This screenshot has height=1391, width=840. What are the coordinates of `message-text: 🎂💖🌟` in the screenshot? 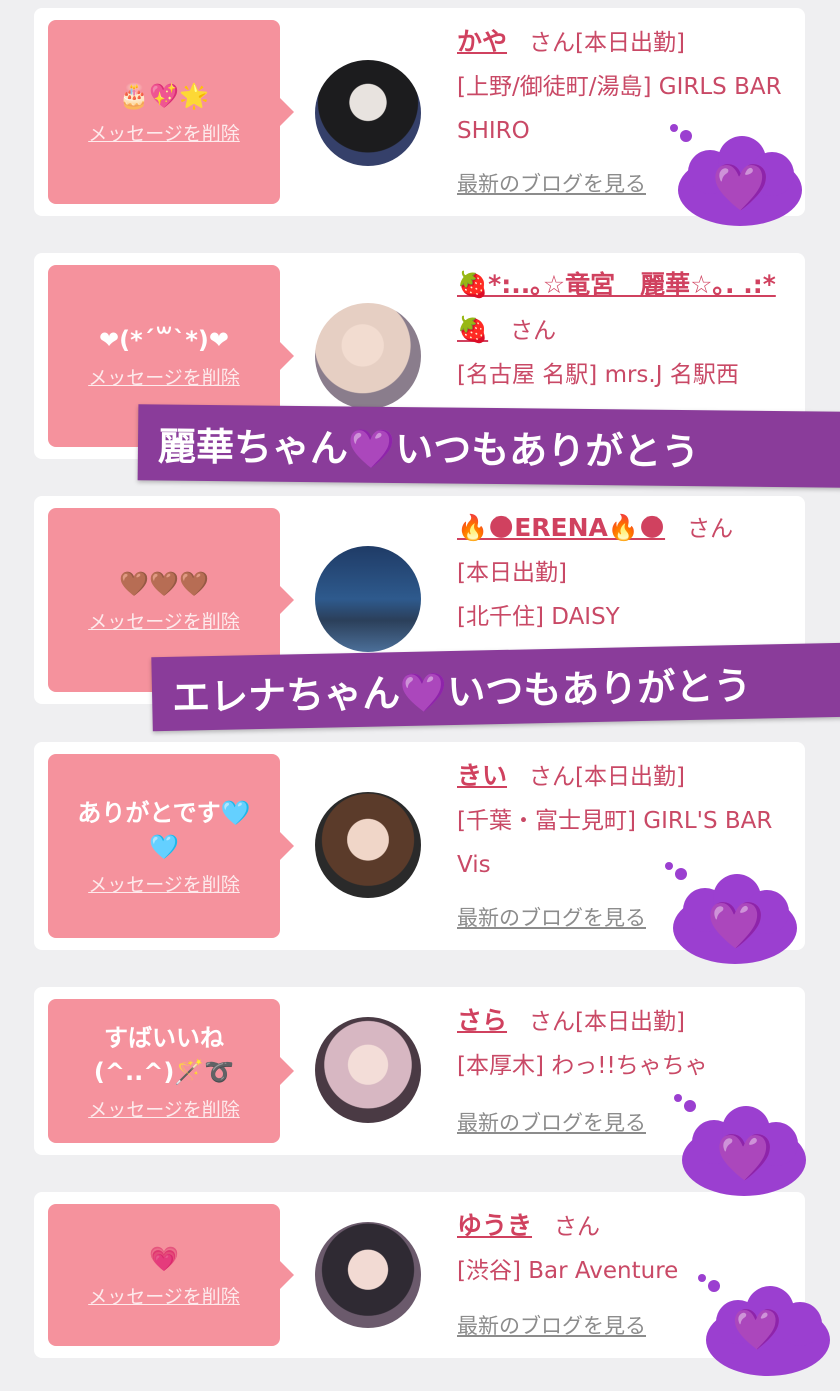 It's located at (164, 95).